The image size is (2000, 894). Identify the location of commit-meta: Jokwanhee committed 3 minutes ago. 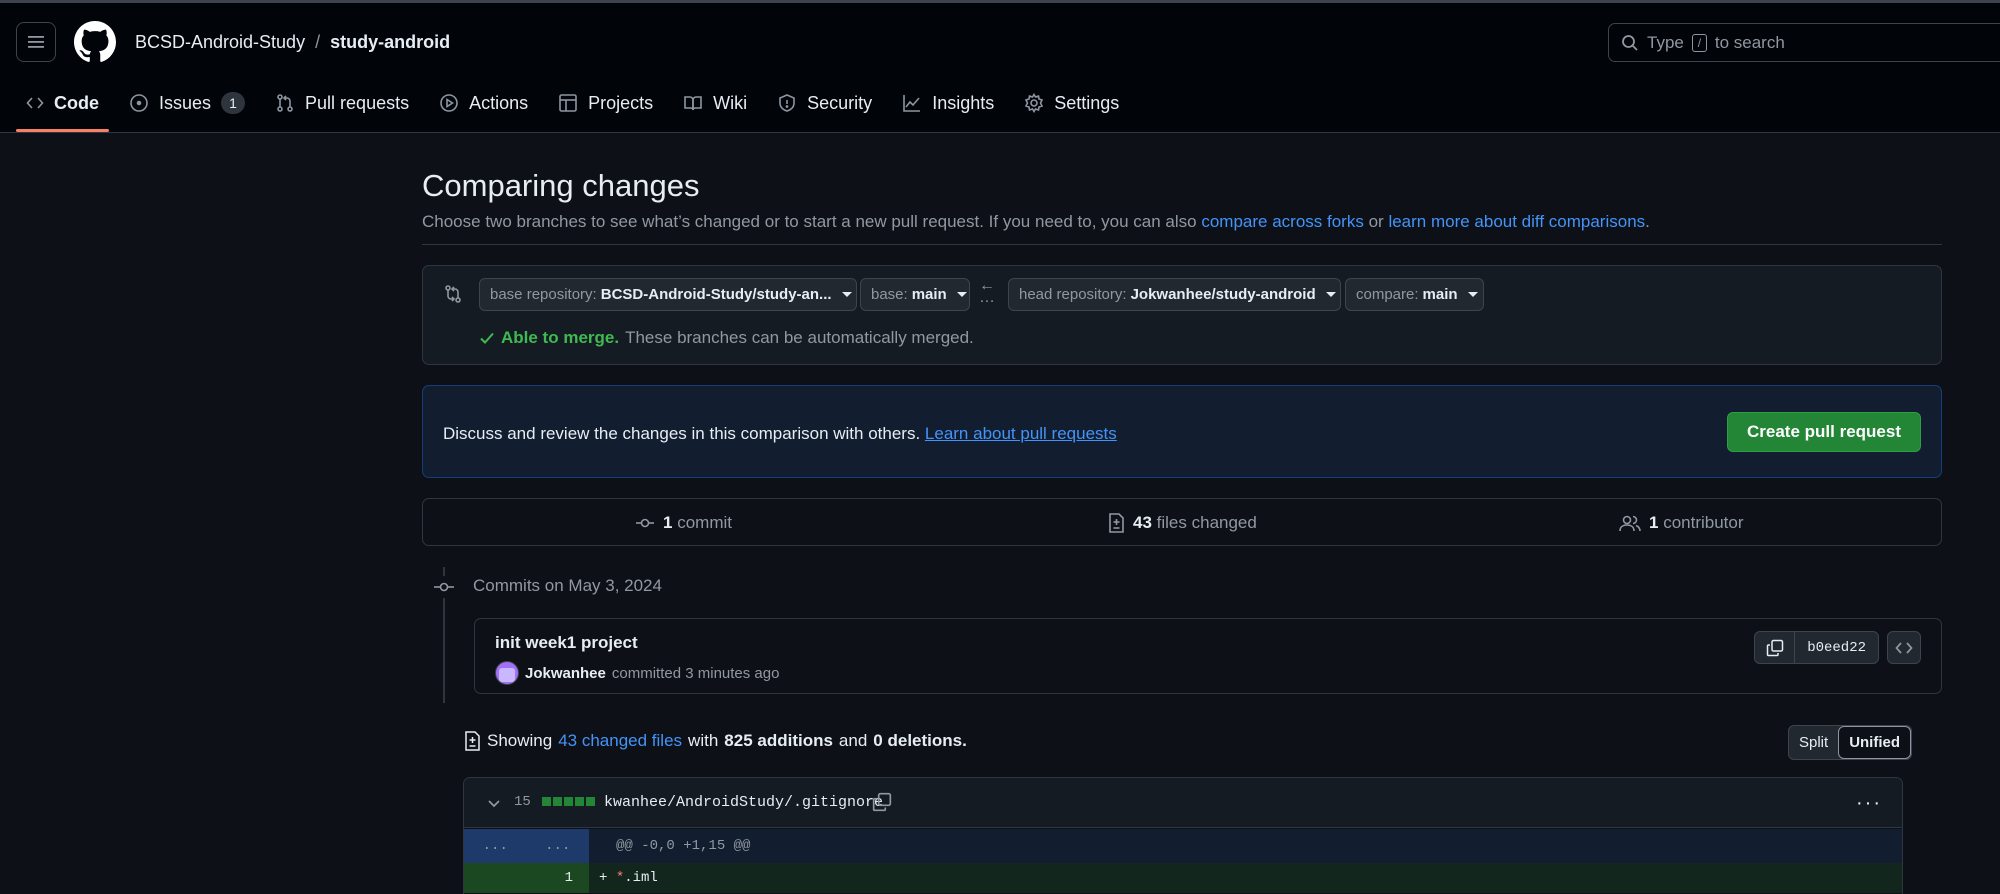
(637, 673).